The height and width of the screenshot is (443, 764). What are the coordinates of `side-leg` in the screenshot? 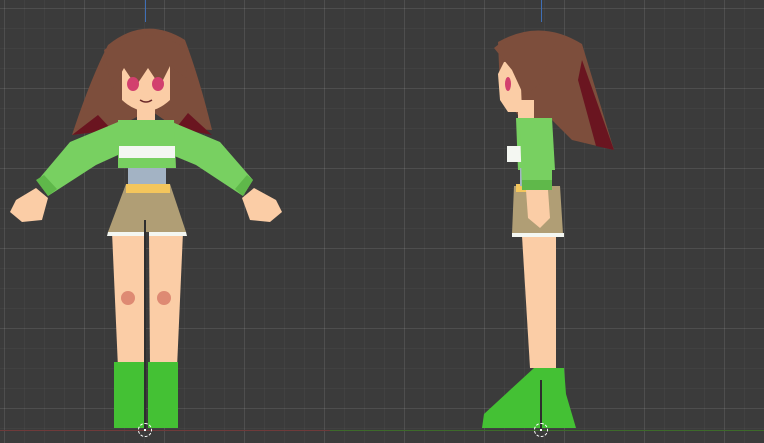 It's located at (539, 302).